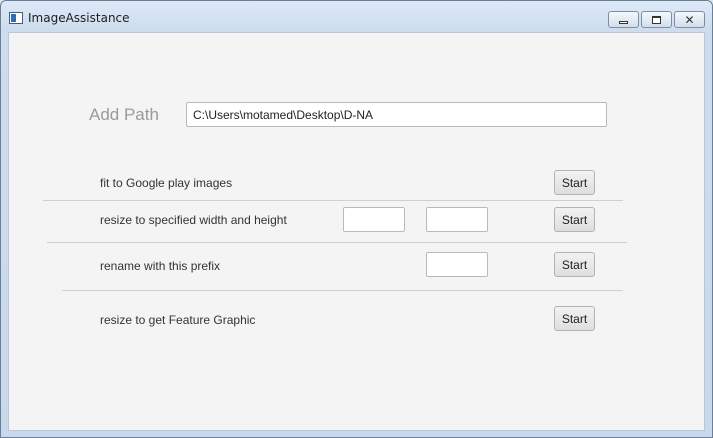 The height and width of the screenshot is (438, 713). What do you see at coordinates (574, 182) in the screenshot?
I see `fit-google-play-start-button: Start` at bounding box center [574, 182].